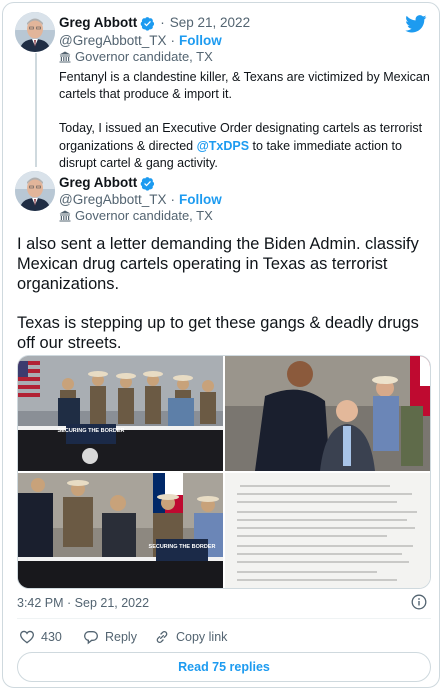 The image size is (444, 692). I want to click on reply-button: Reply, so click(110, 637).